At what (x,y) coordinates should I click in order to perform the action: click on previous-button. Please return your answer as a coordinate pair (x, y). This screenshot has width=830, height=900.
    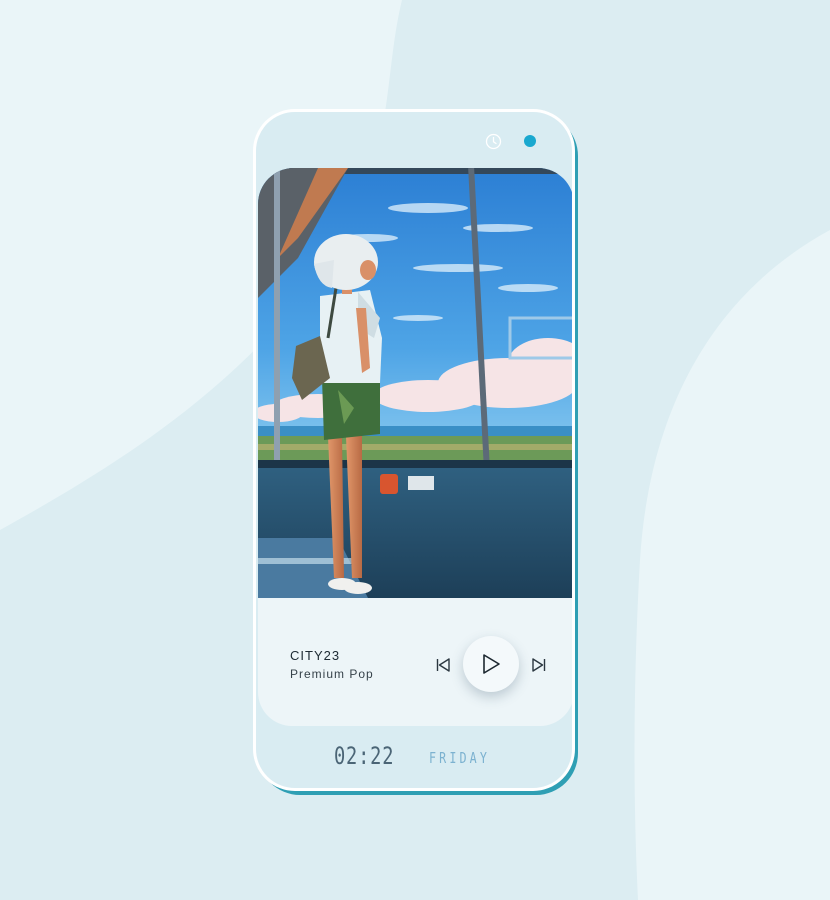
    Looking at the image, I should click on (443, 665).